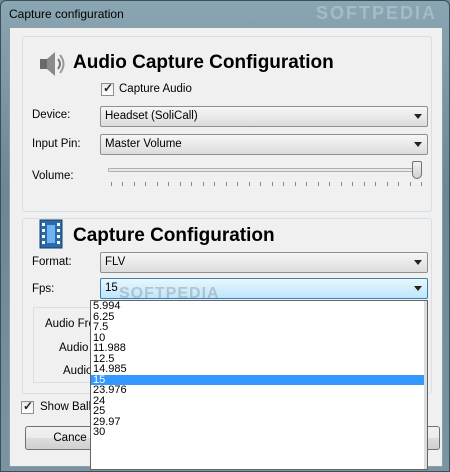 Image resolution: width=450 pixels, height=472 pixels. What do you see at coordinates (266, 185) in the screenshot?
I see `volume-ticks` at bounding box center [266, 185].